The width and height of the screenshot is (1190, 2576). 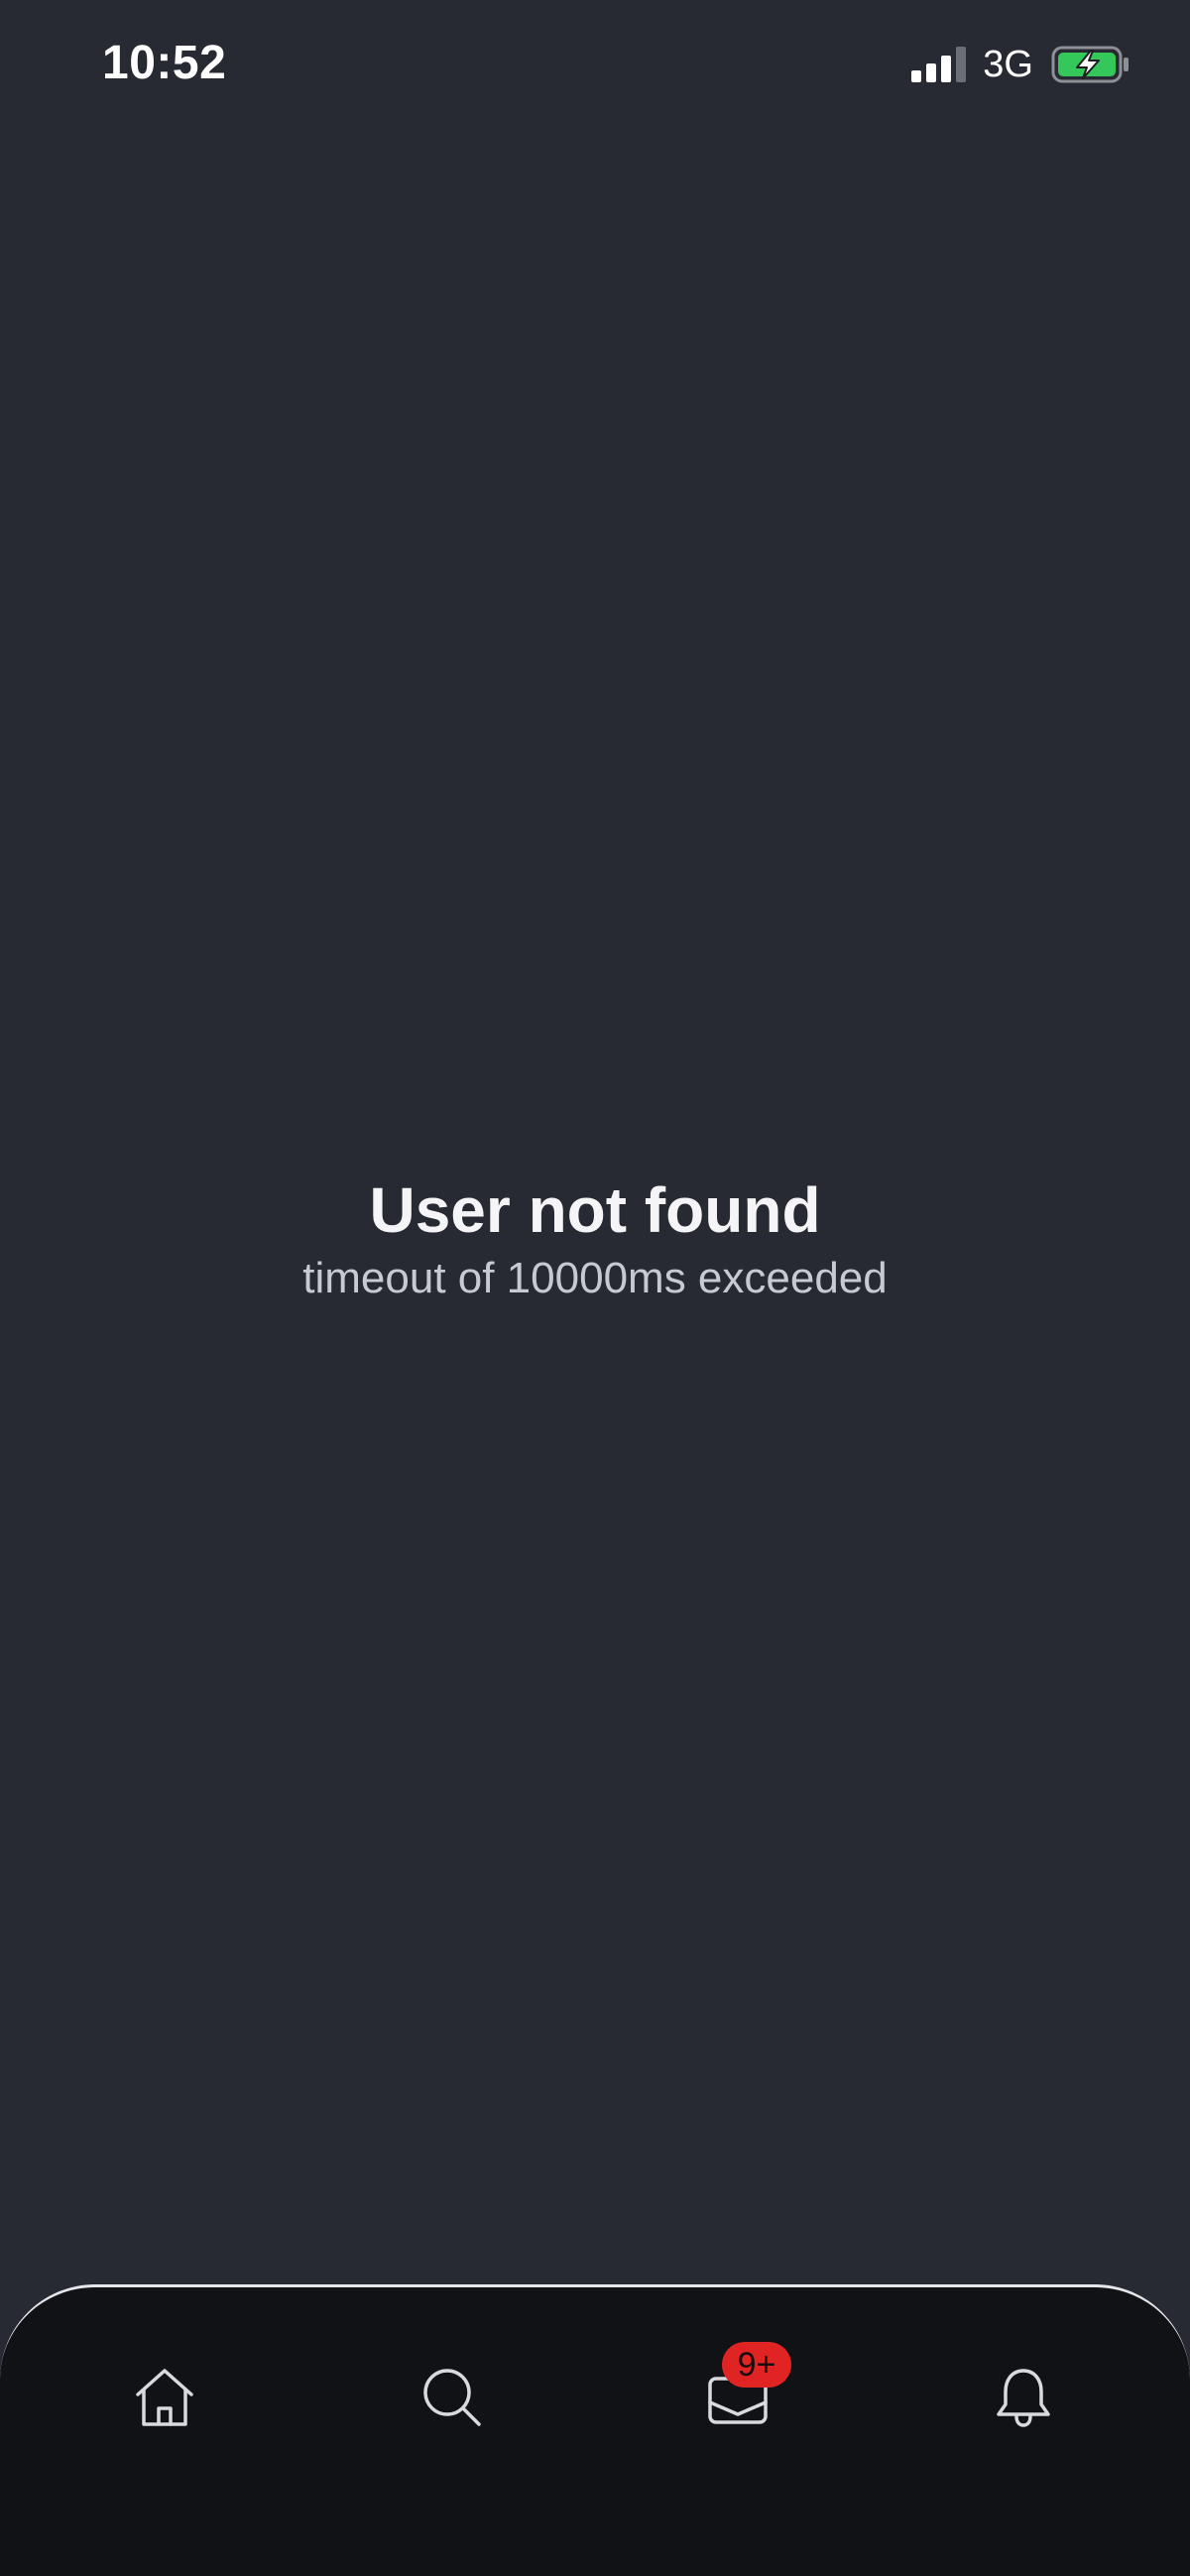 What do you see at coordinates (939, 64) in the screenshot?
I see `signal-bars-icon` at bounding box center [939, 64].